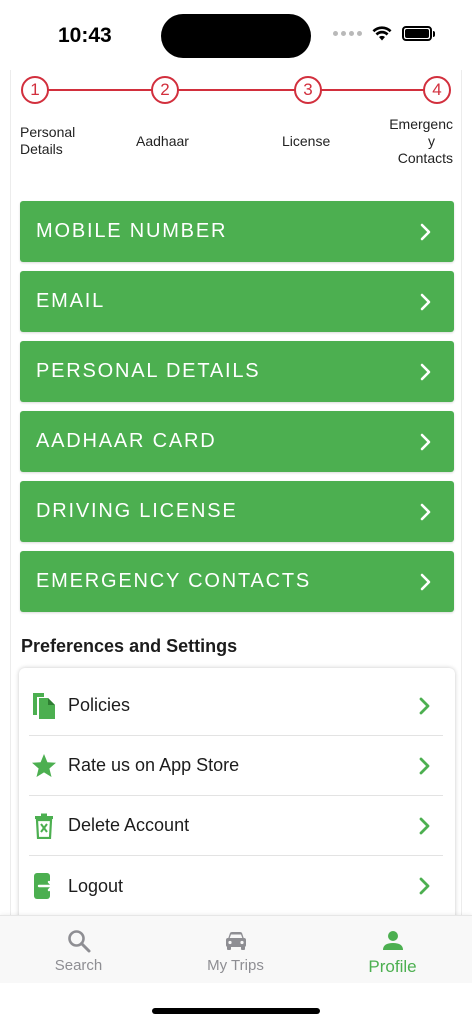  I want to click on rate-app-row: Rate us on App Store, so click(236, 766).